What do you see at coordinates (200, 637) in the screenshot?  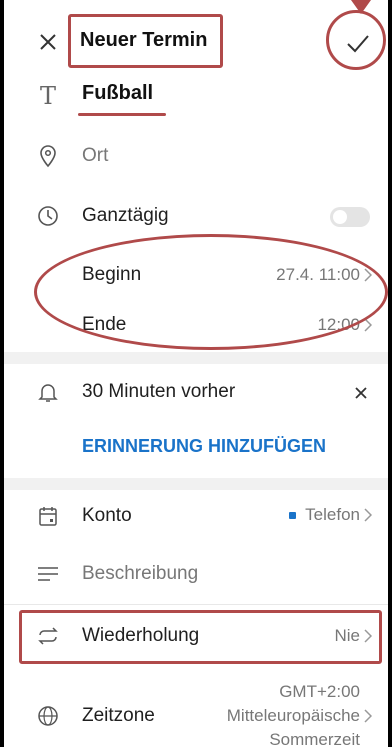 I see `repeat-highlight-box` at bounding box center [200, 637].